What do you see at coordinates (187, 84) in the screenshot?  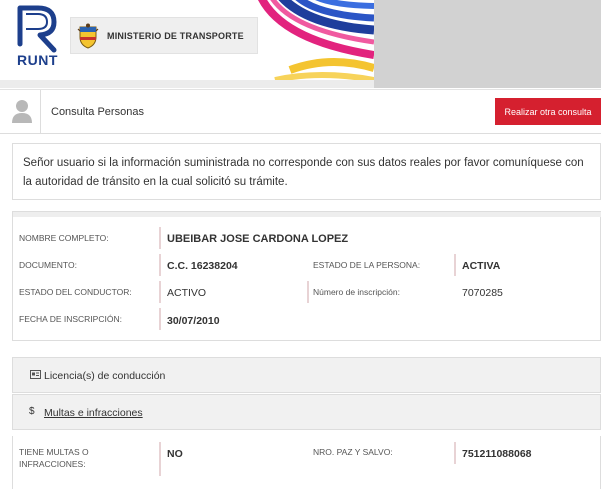 I see `banner-divider` at bounding box center [187, 84].